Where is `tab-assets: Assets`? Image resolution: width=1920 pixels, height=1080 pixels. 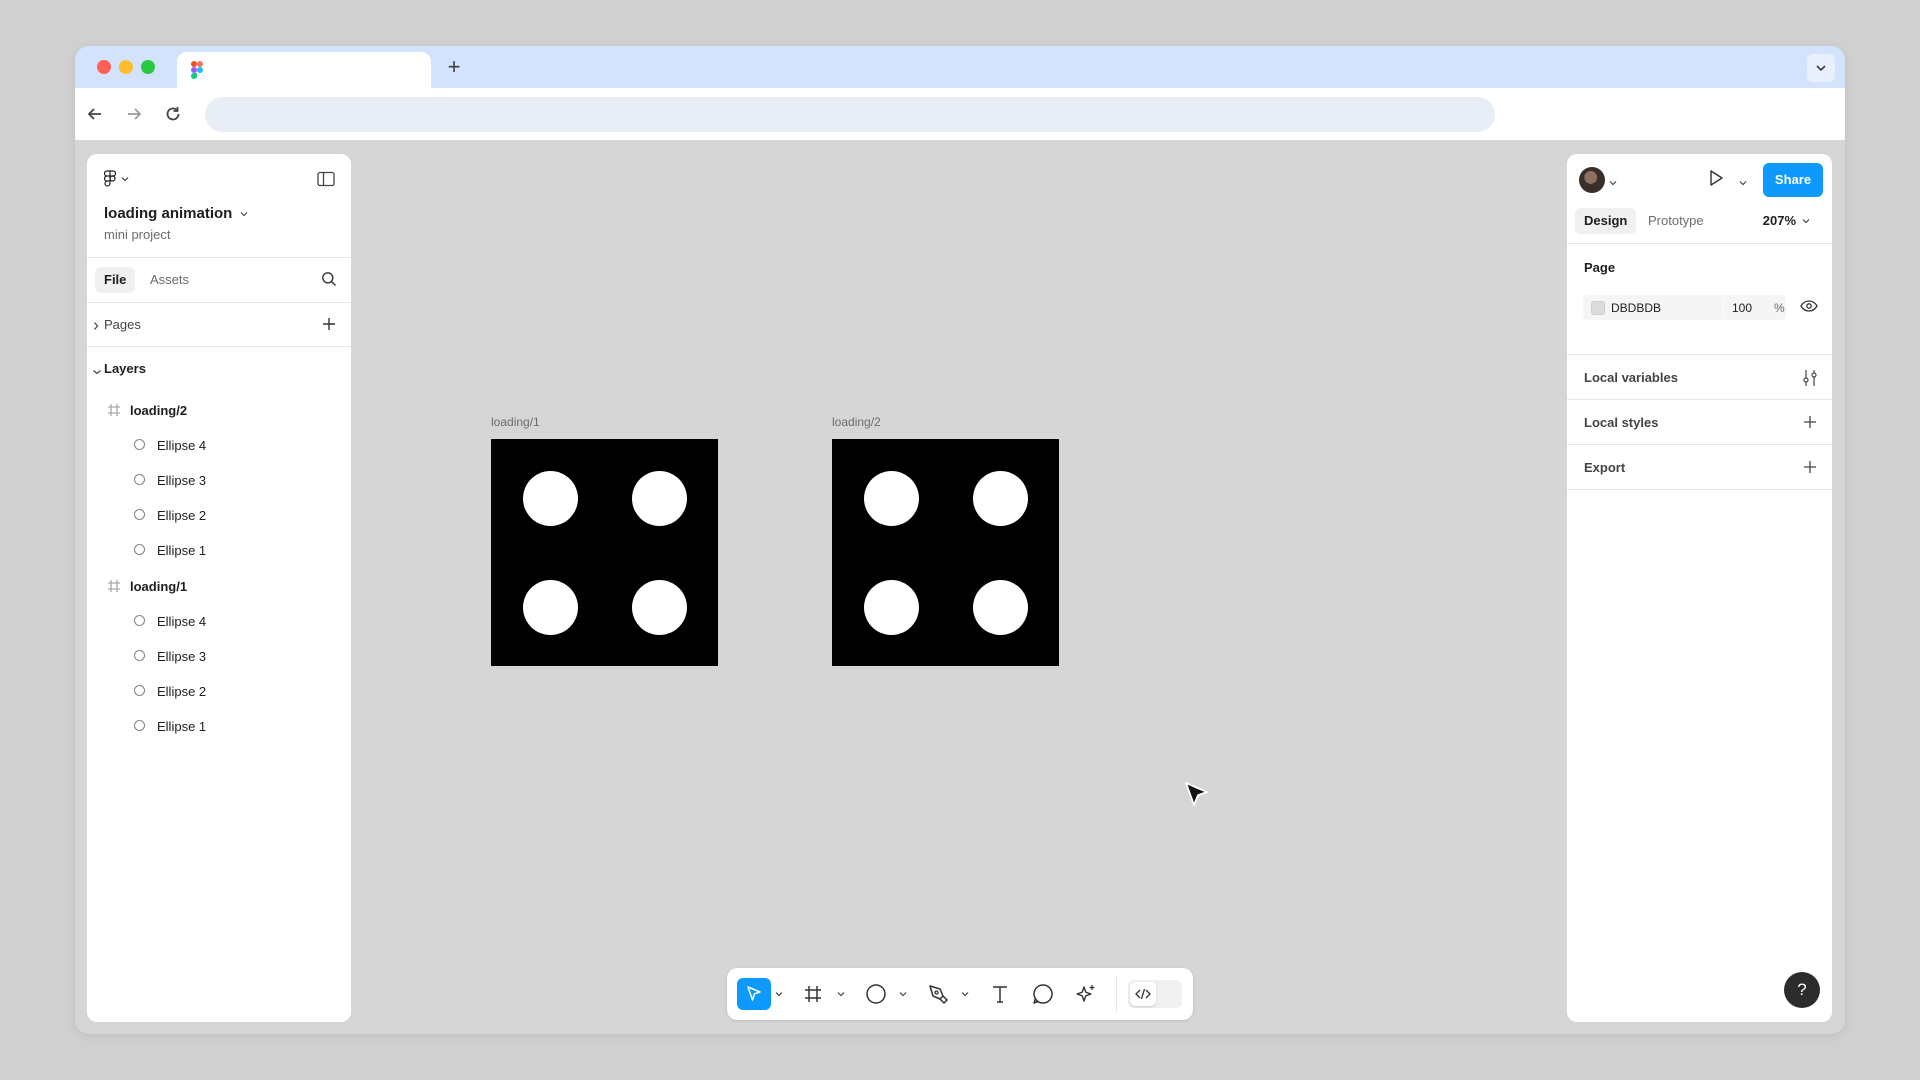 tab-assets: Assets is located at coordinates (169, 280).